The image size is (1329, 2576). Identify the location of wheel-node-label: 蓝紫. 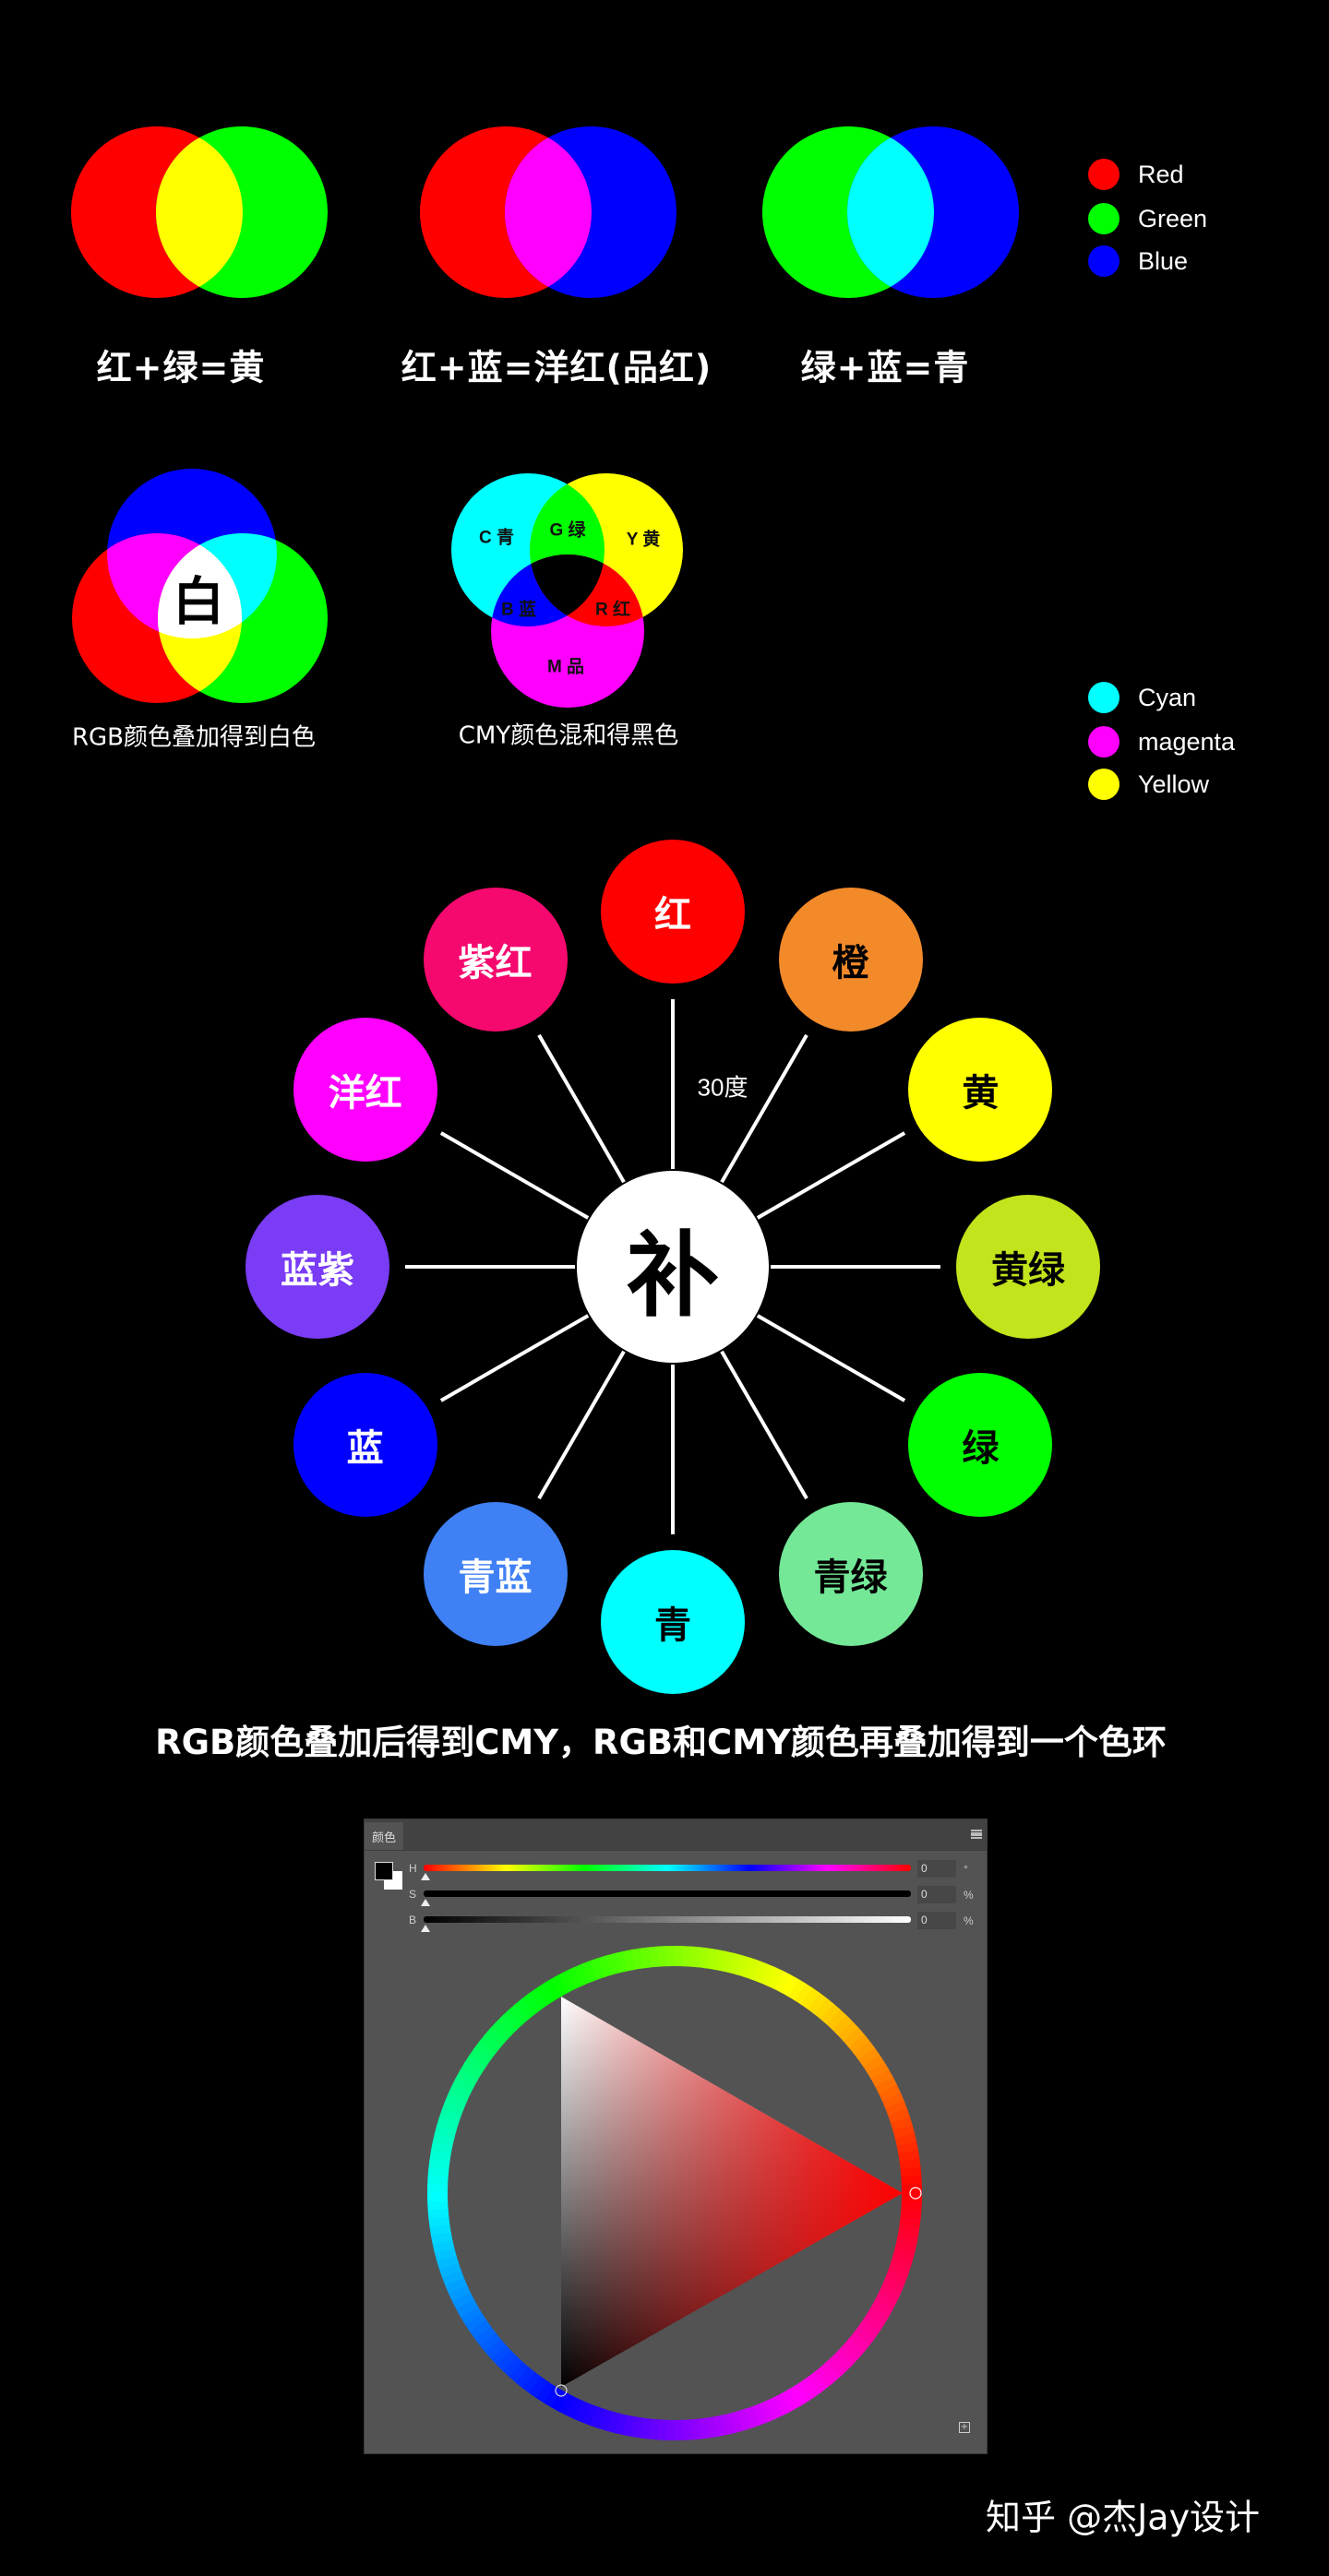
(318, 1271).